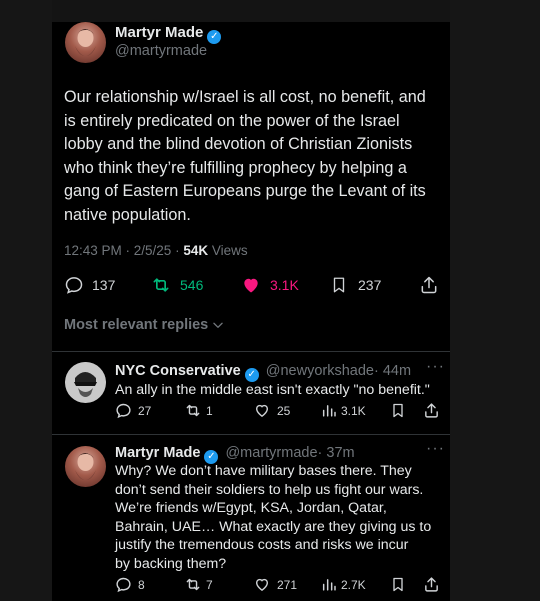 This screenshot has width=540, height=601. What do you see at coordinates (159, 32) in the screenshot?
I see `author-name: Martyr Made` at bounding box center [159, 32].